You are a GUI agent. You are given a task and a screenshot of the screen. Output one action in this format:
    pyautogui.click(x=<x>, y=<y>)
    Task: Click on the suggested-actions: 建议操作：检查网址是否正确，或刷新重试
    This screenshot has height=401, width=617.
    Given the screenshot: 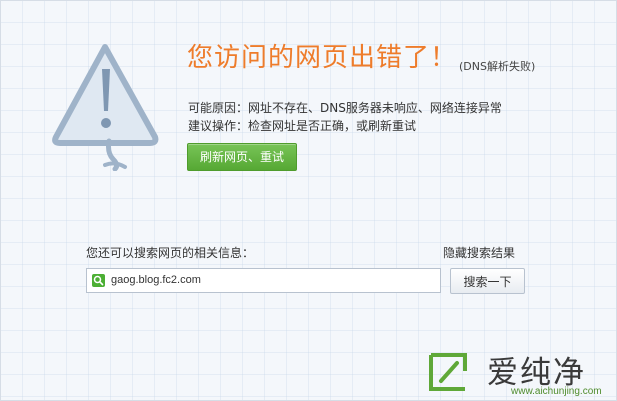 What is the action you would take?
    pyautogui.click(x=302, y=126)
    